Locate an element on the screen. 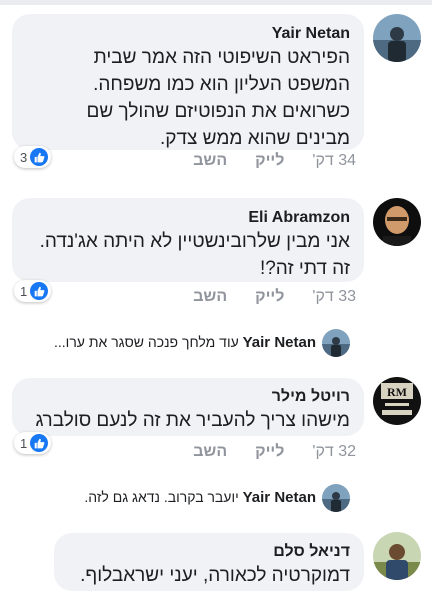  comment-author: Yair Netan is located at coordinates (188, 34).